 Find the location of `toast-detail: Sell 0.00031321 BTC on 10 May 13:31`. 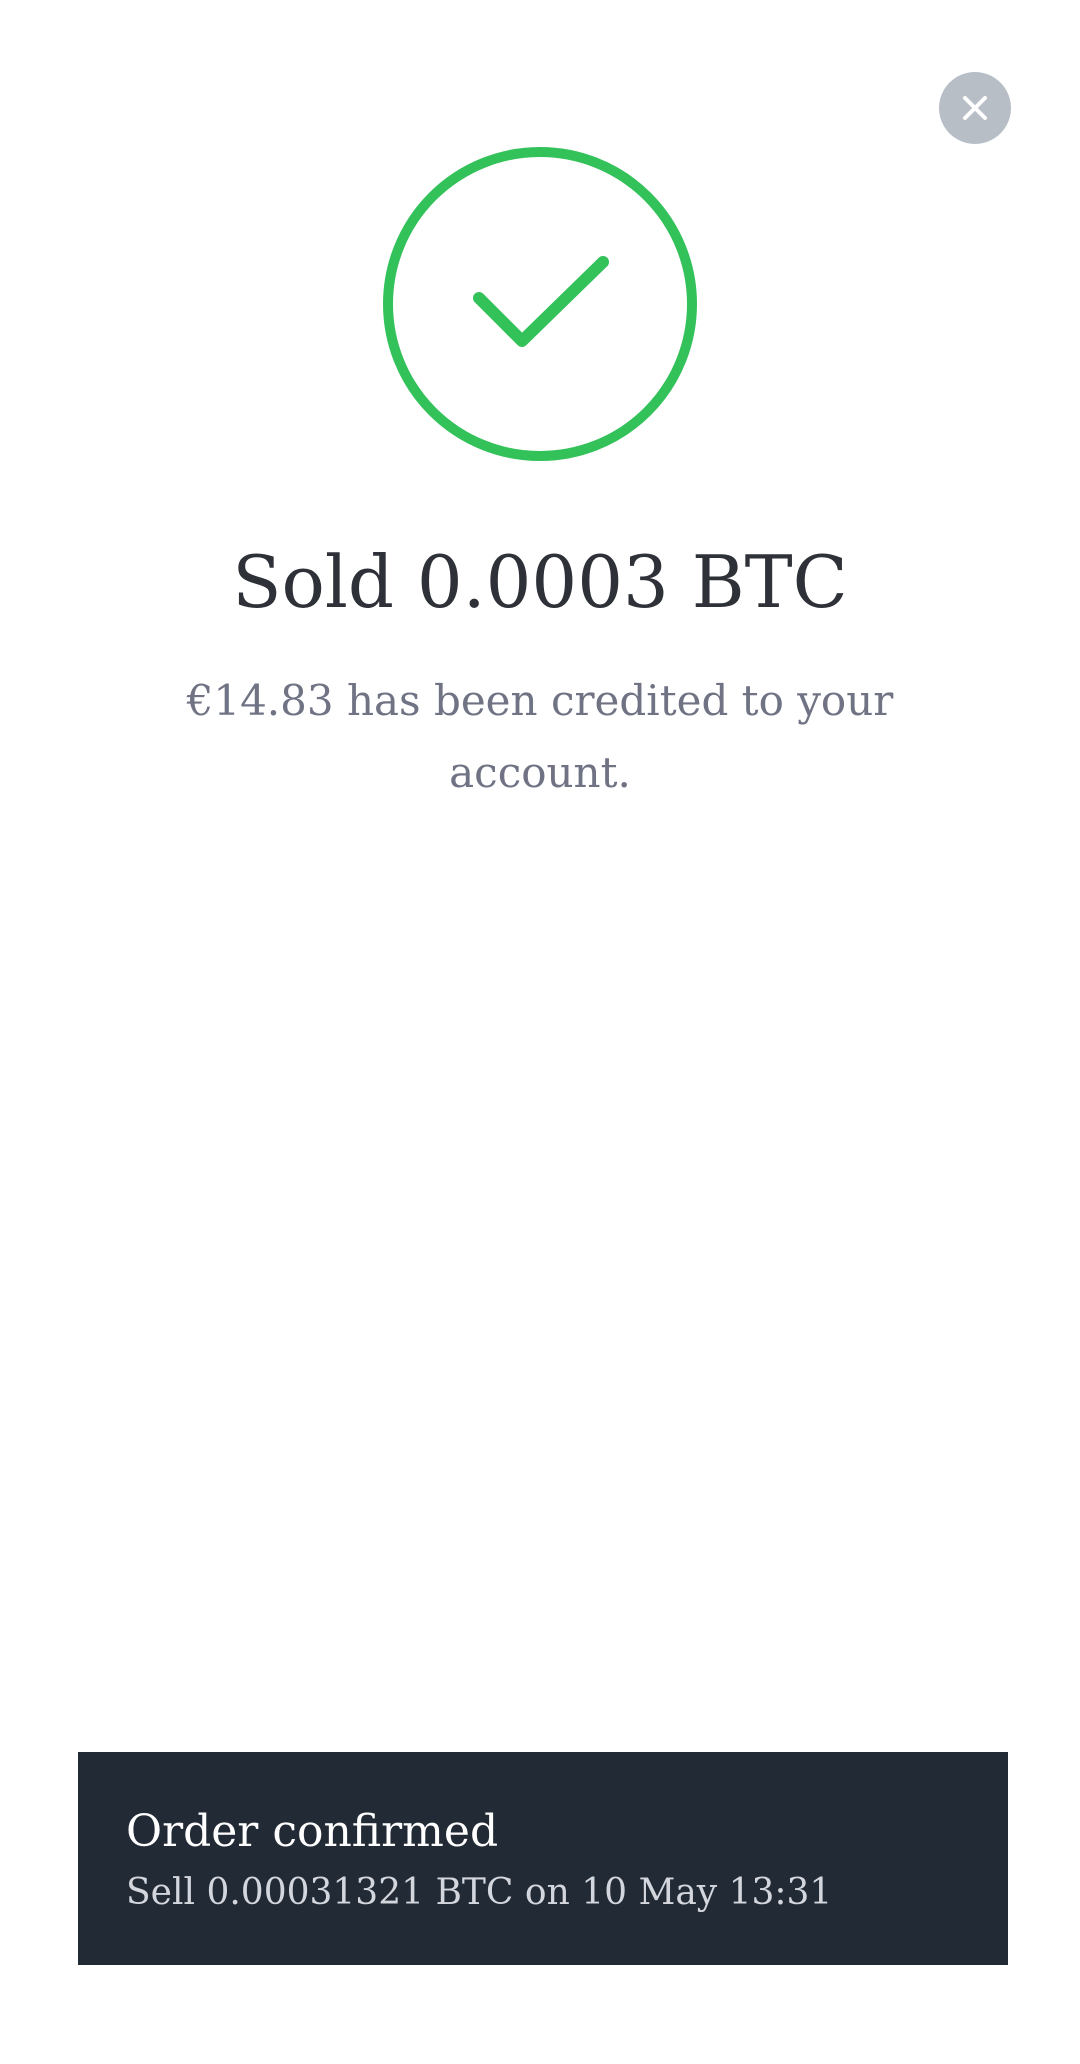

toast-detail: Sell 0.00031321 BTC on 10 May 13:31 is located at coordinates (479, 1892).